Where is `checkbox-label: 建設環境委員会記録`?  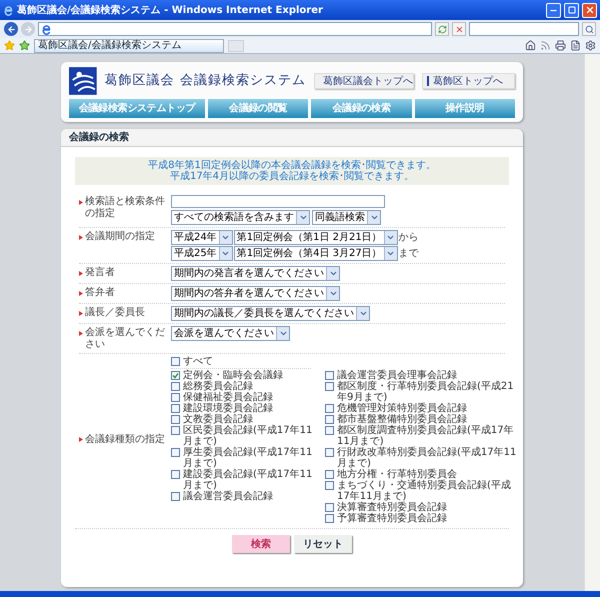 checkbox-label: 建設環境委員会記録 is located at coordinates (228, 408).